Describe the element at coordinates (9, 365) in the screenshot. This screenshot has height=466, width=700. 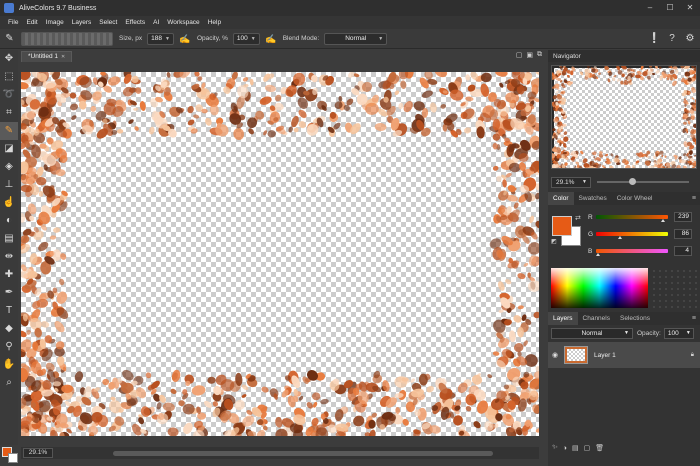
I see `hand-icon: ✋` at that location.